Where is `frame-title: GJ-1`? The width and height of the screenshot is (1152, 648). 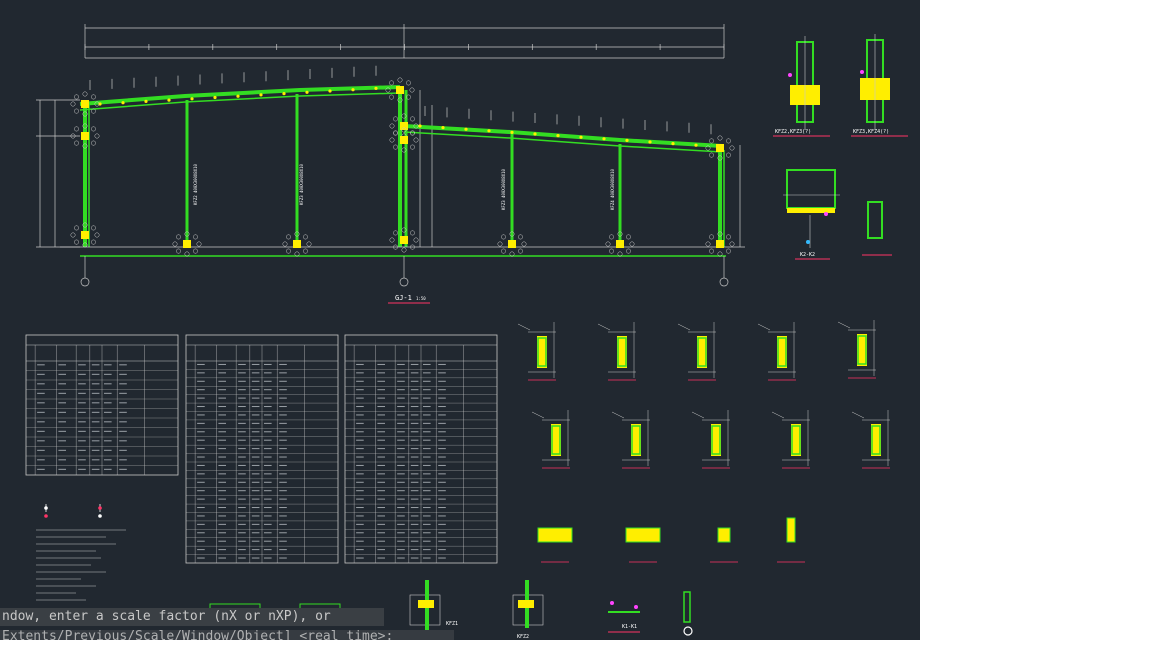
frame-title: GJ-1 is located at coordinates (403, 298).